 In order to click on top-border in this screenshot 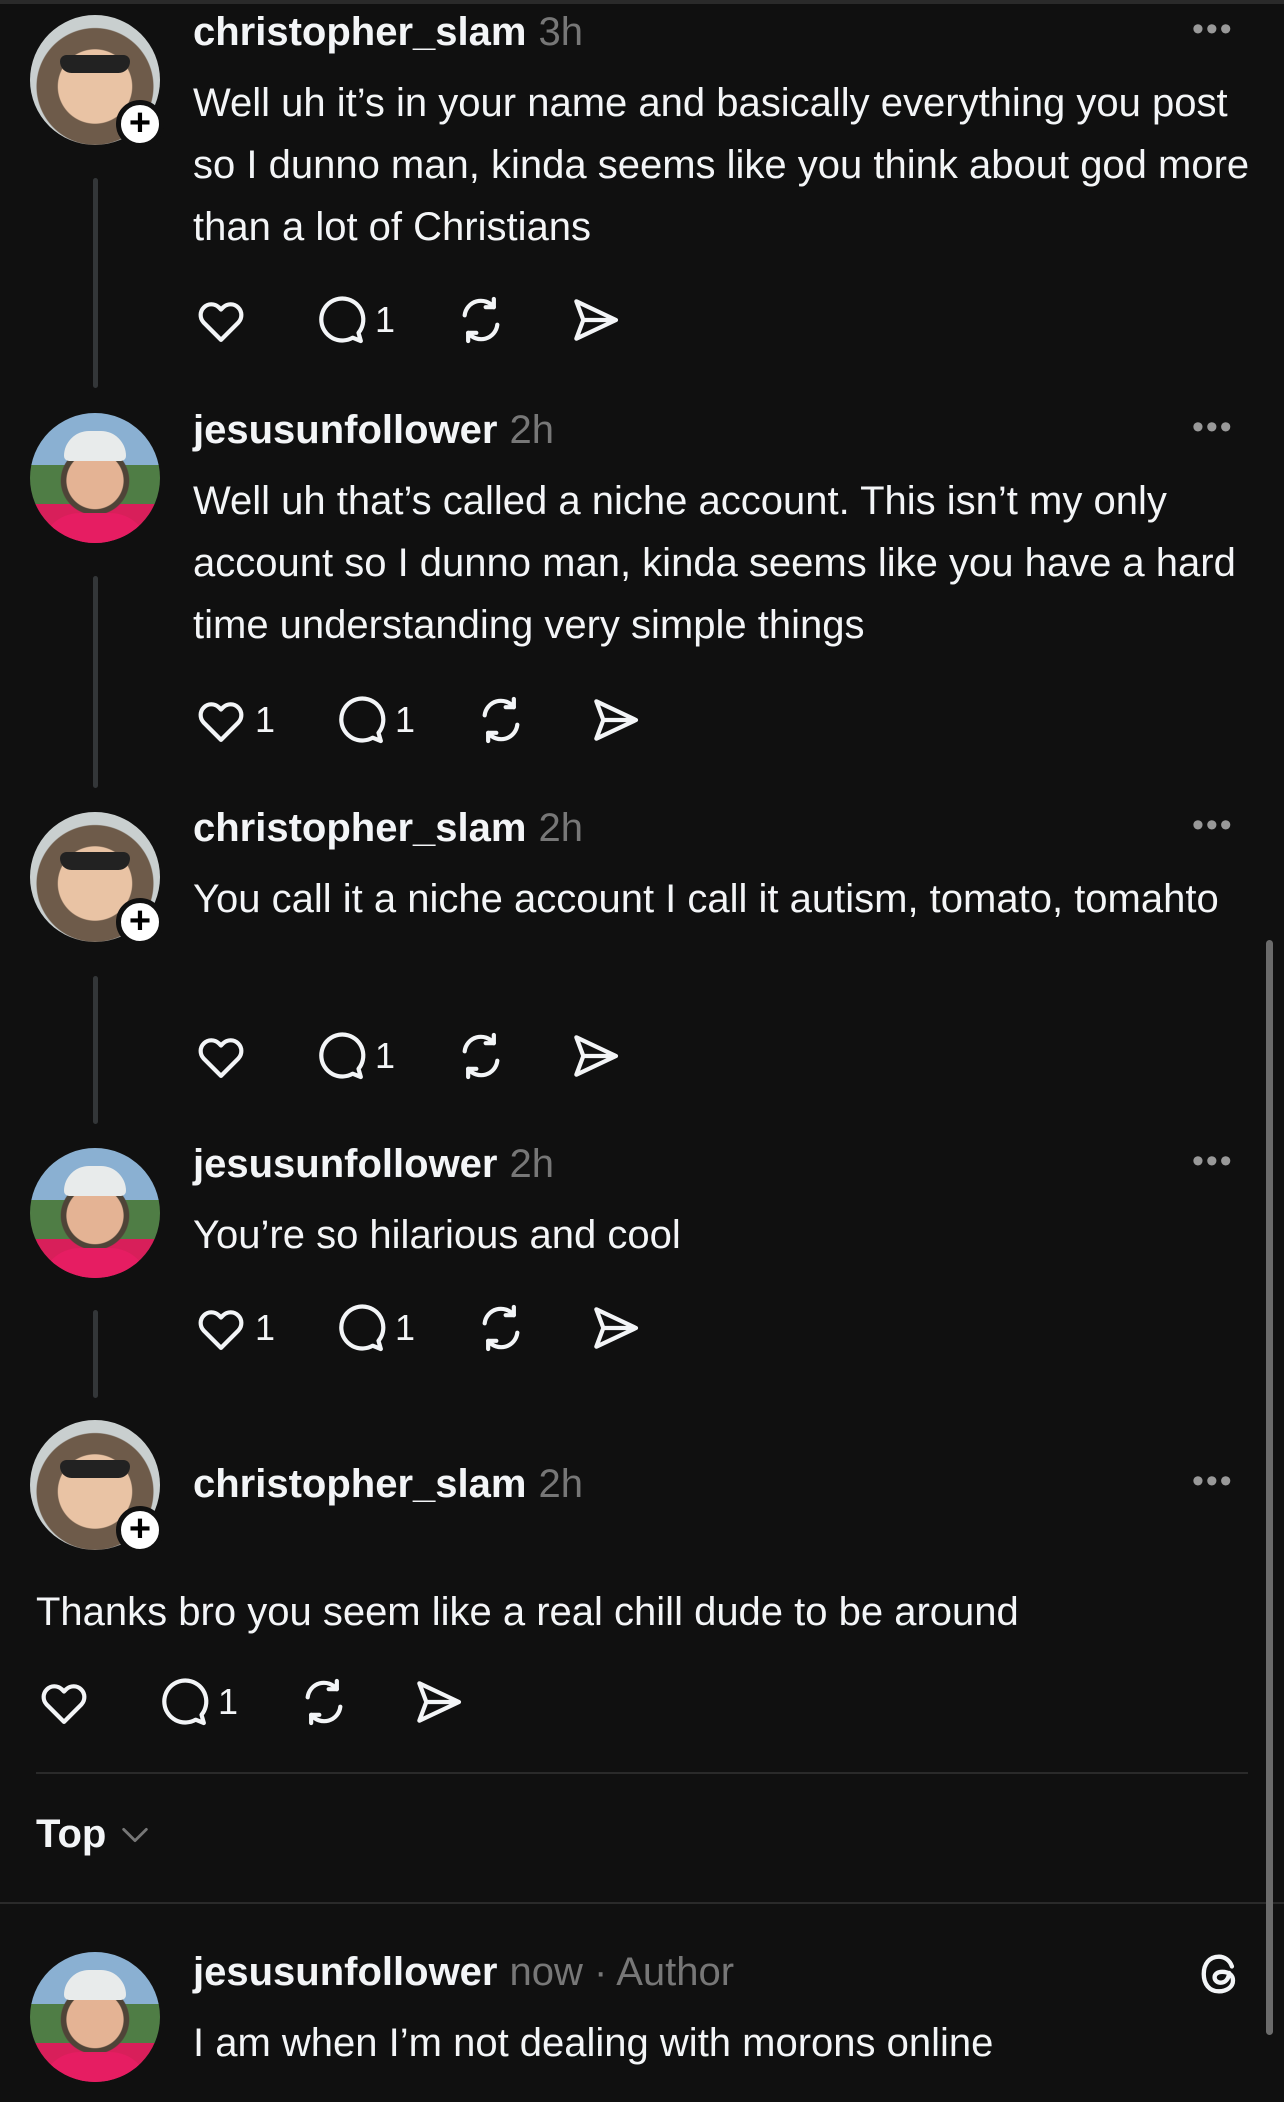, I will do `click(642, 2)`.